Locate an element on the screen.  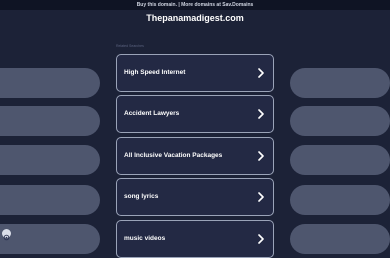
privacy-icon is located at coordinates (6, 235).